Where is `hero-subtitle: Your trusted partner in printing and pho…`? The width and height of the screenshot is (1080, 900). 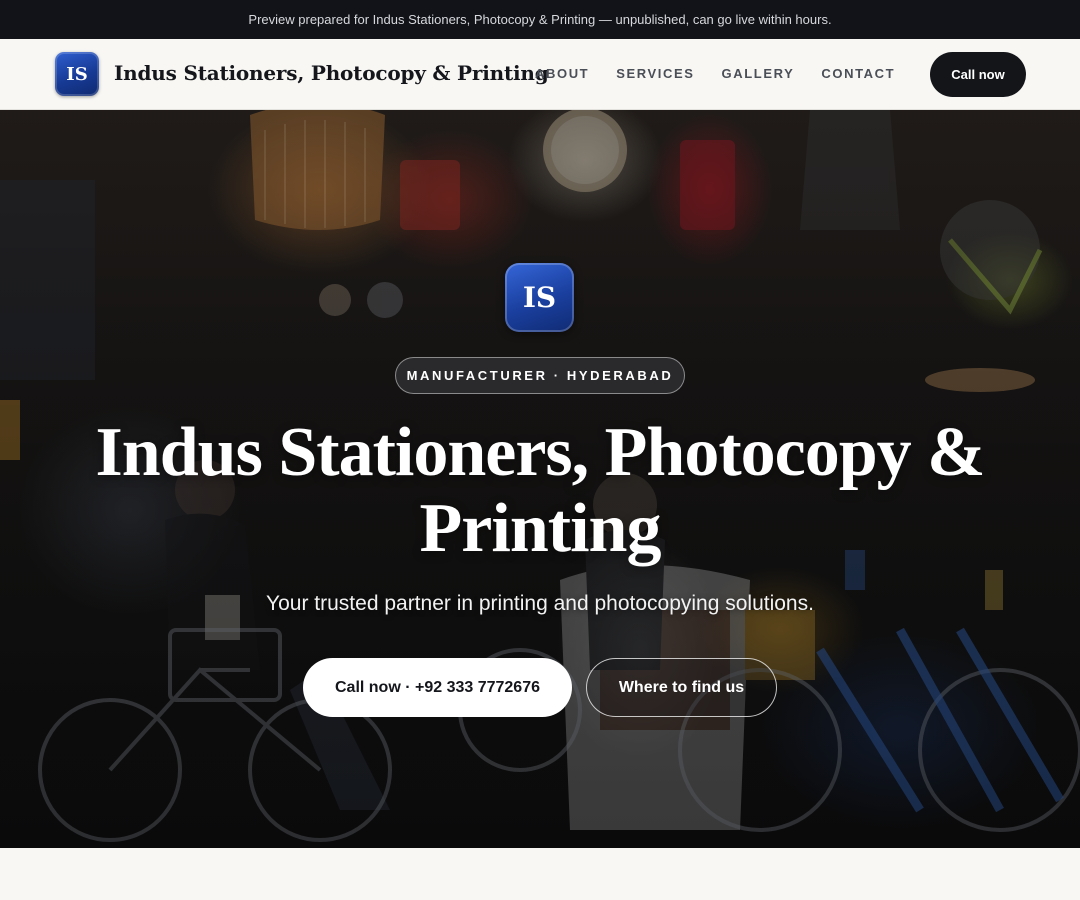 hero-subtitle: Your trusted partner in printing and pho… is located at coordinates (540, 603).